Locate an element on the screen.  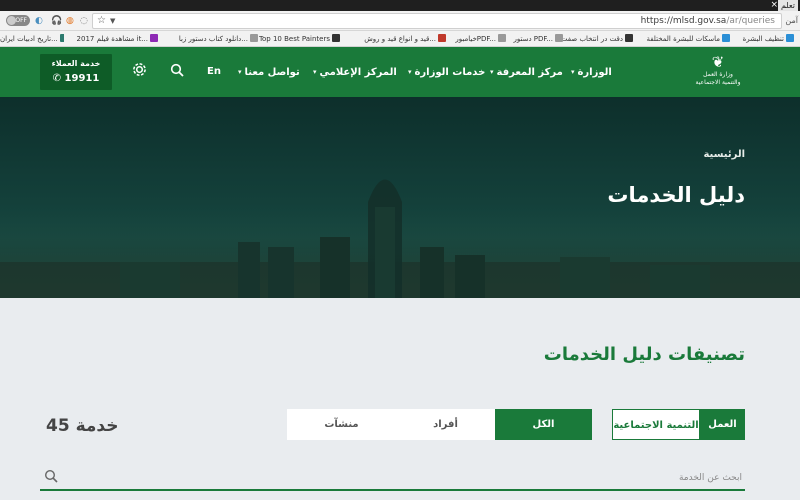
breadcrumb: الرئيسية is located at coordinates (724, 154).